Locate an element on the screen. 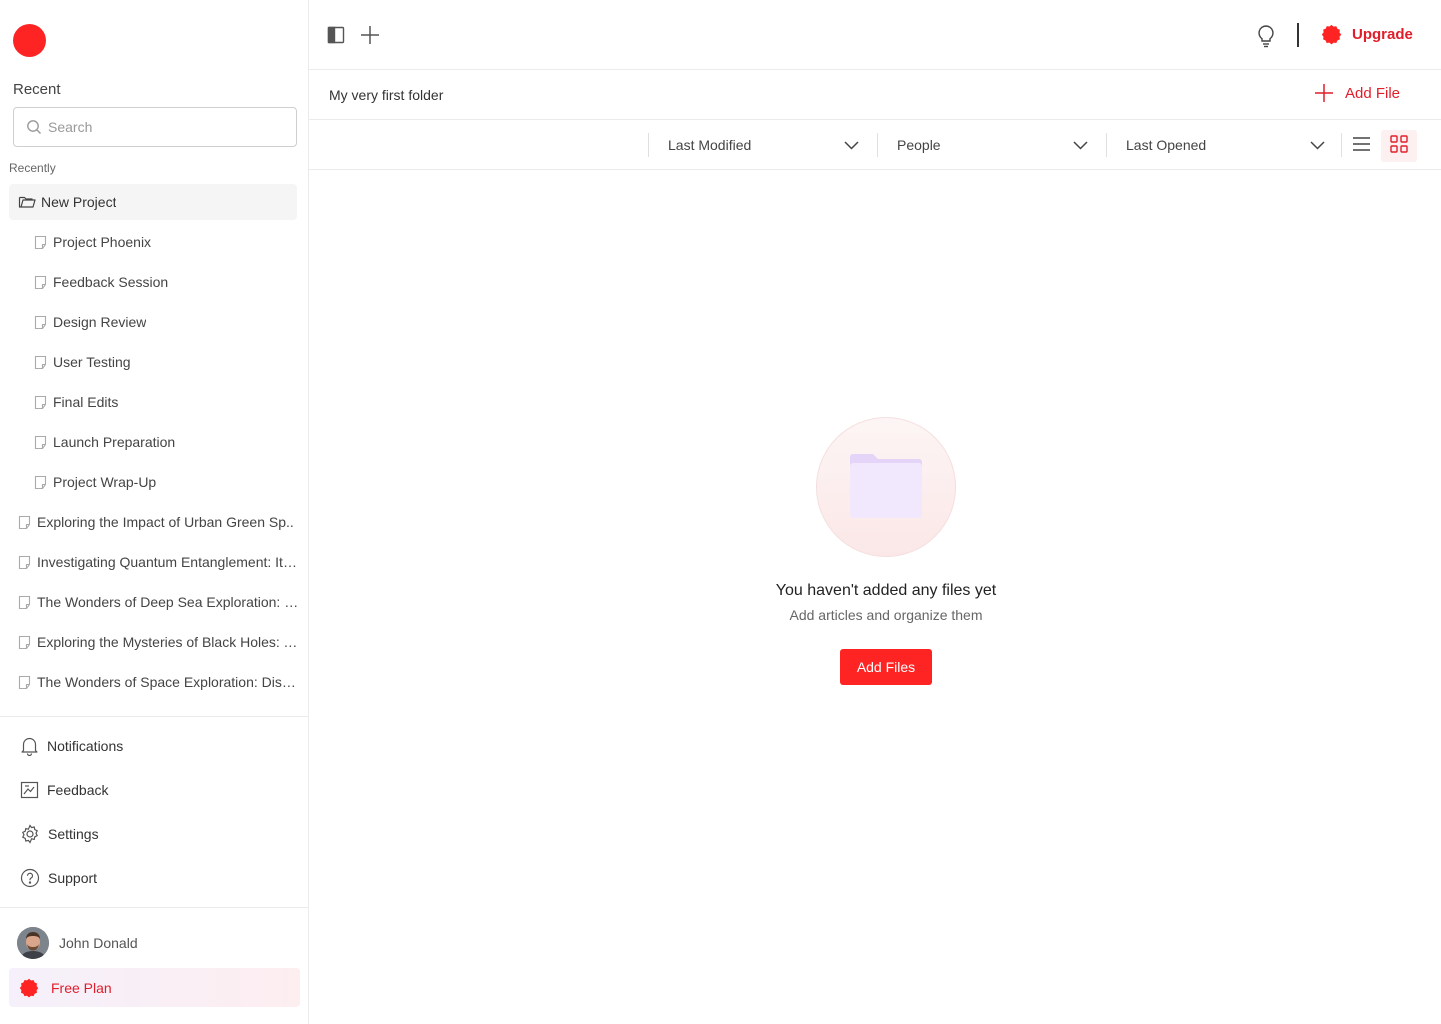 This screenshot has width=1441, height=1024. tree-item-label: Project Phoenix is located at coordinates (102, 242).